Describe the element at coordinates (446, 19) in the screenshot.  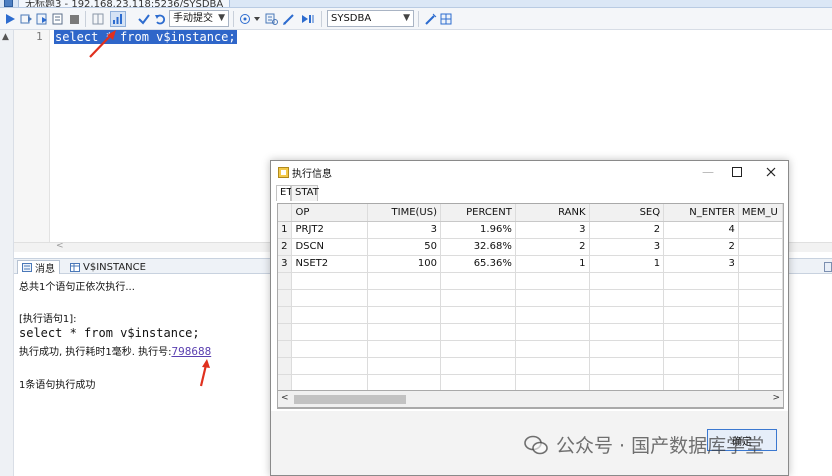
I see `grid-button` at that location.